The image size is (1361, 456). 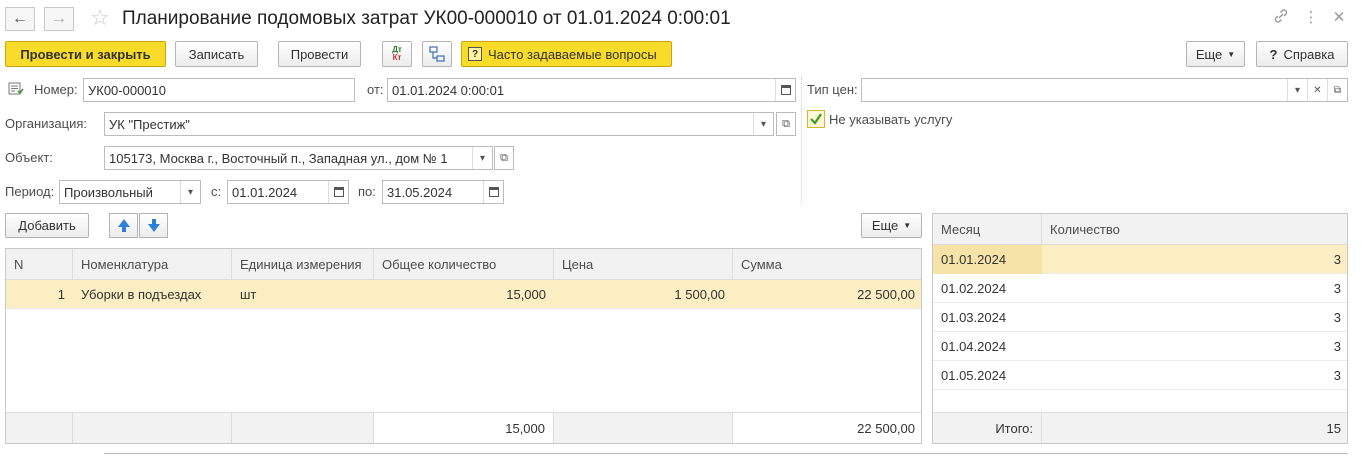 I want to click on price-type-clear: ✕, so click(x=1317, y=90).